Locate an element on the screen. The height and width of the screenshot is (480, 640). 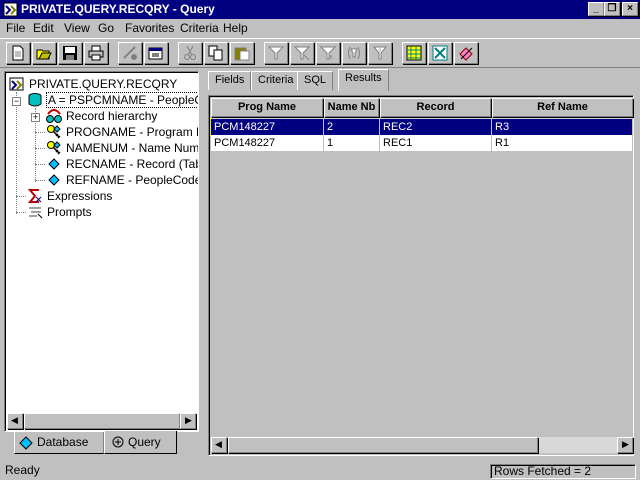
add-criteria-icon is located at coordinates (276, 53).